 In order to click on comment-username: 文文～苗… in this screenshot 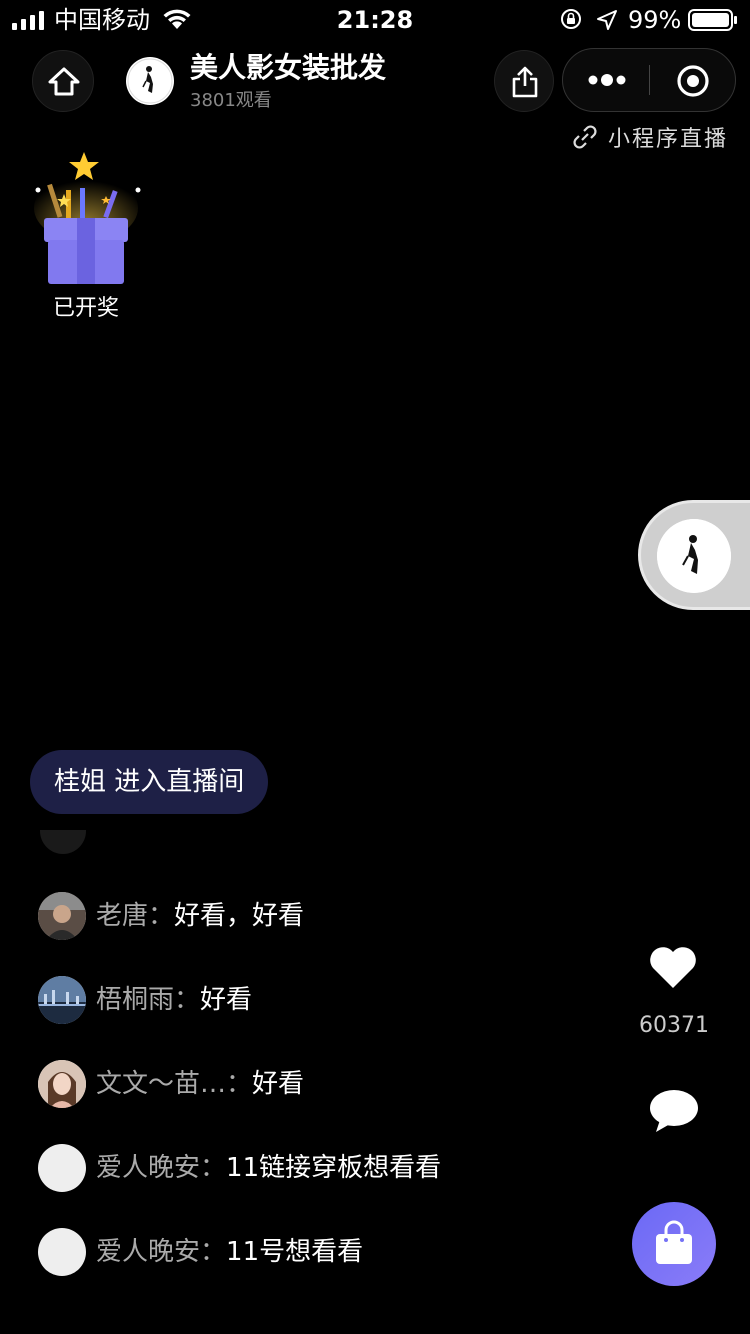, I will do `click(161, 1084)`.